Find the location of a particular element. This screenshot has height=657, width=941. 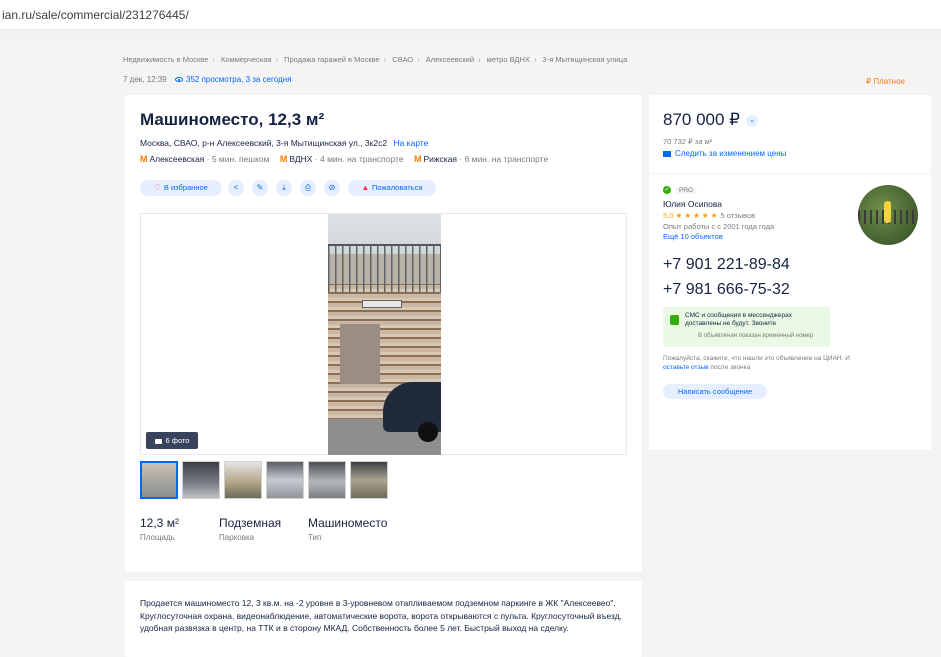

views-count: 352 просмотра, 3 за сегодня is located at coordinates (239, 79).